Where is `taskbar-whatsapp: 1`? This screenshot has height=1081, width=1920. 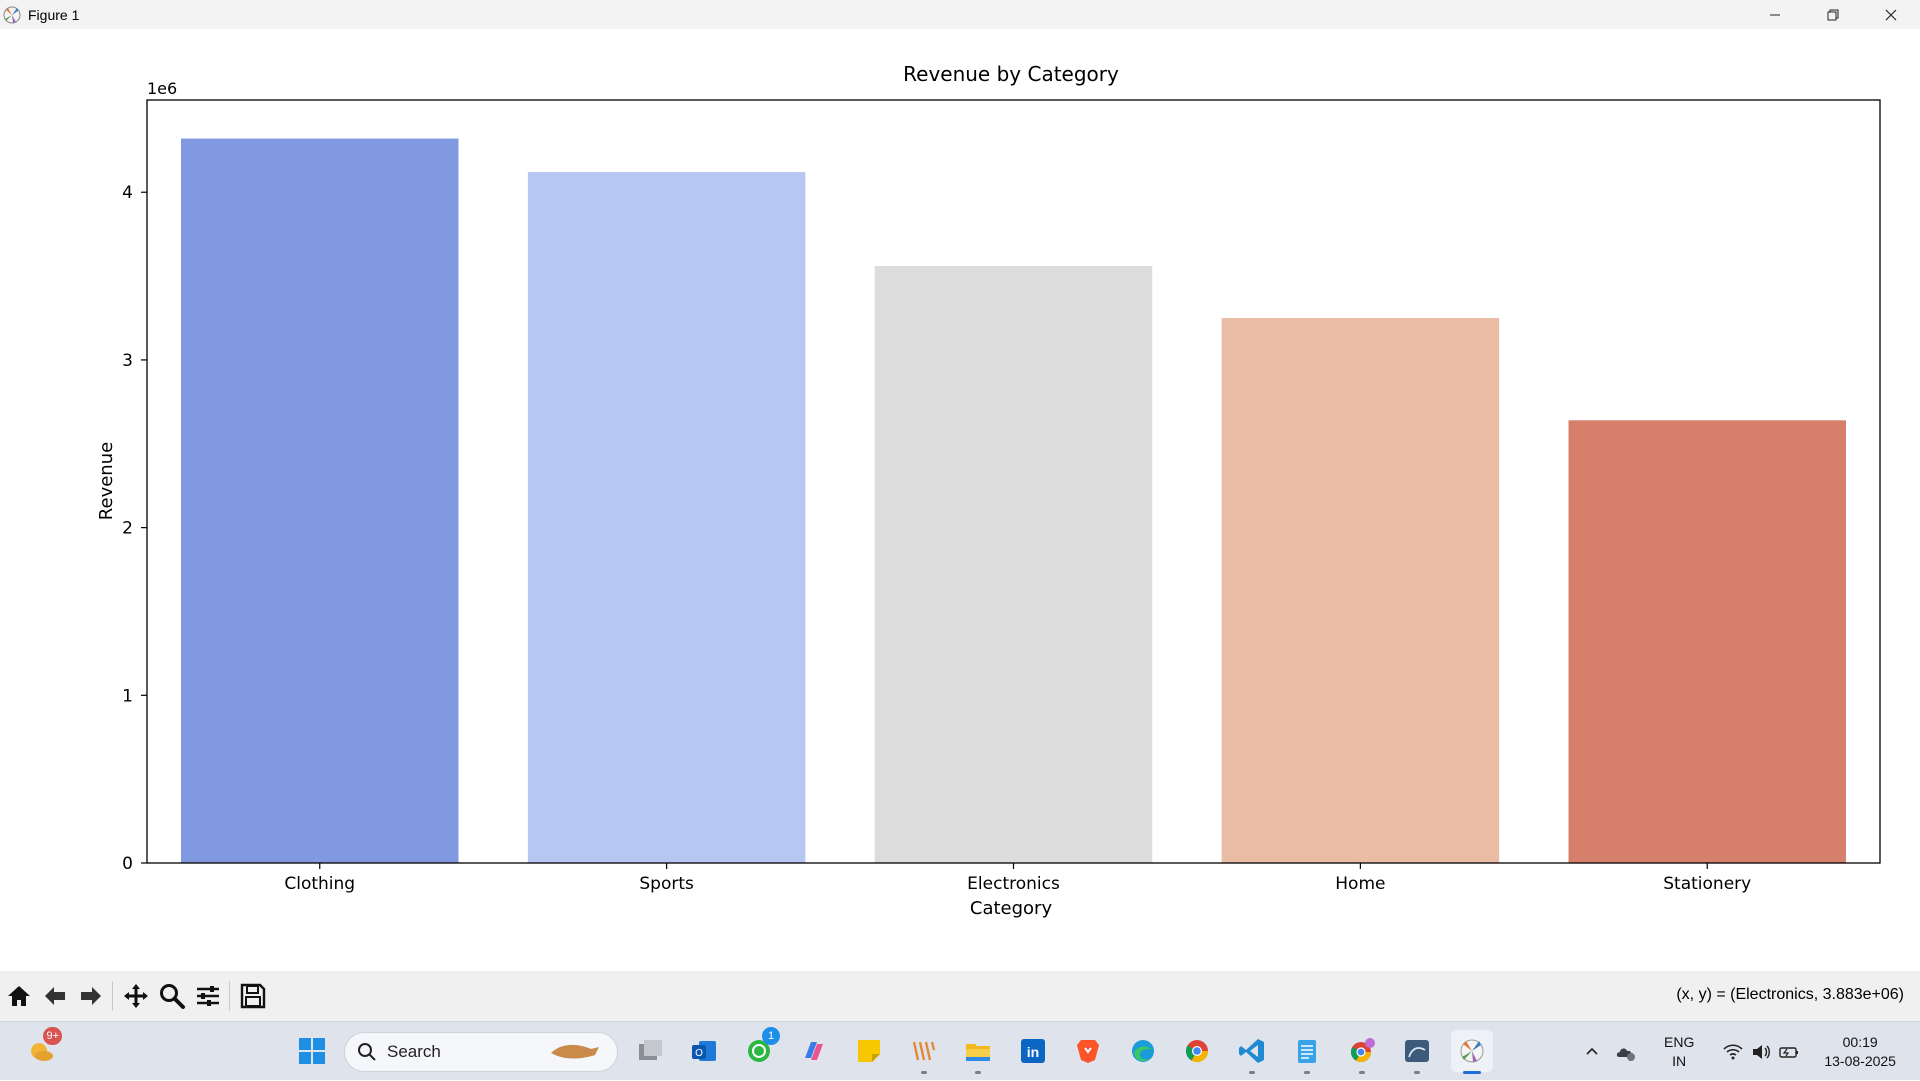
taskbar-whatsapp: 1 is located at coordinates (759, 1049).